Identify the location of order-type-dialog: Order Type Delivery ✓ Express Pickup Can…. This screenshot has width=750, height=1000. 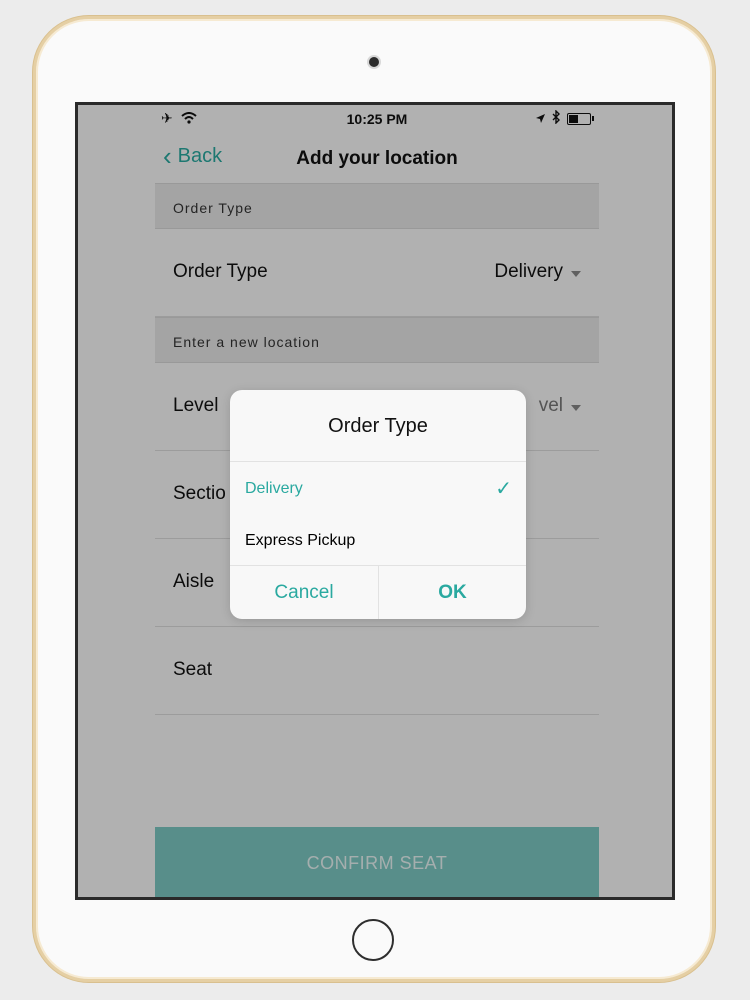
(378, 504).